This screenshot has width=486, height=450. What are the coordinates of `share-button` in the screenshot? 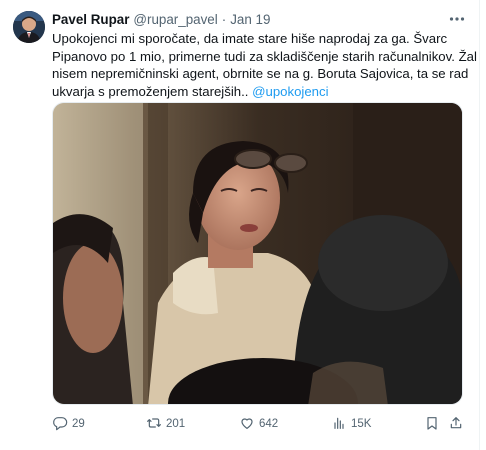 It's located at (458, 424).